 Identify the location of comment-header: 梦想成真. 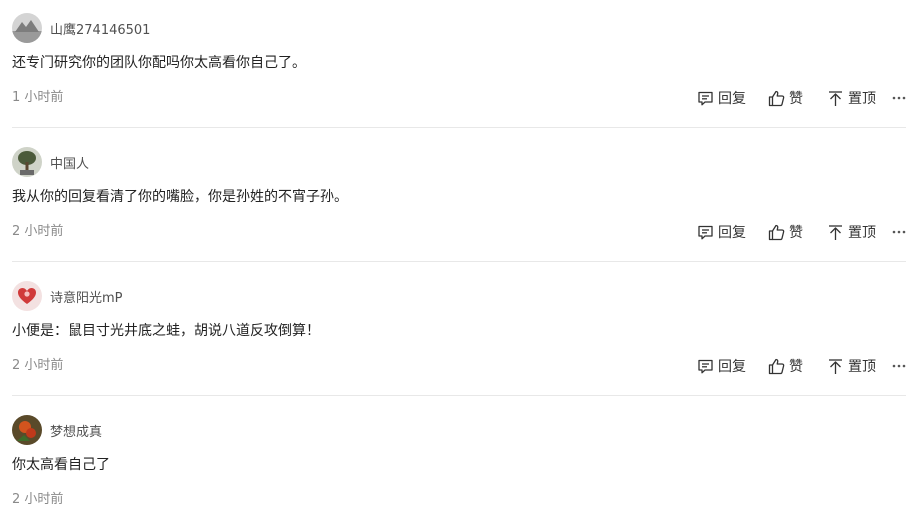
(57, 430).